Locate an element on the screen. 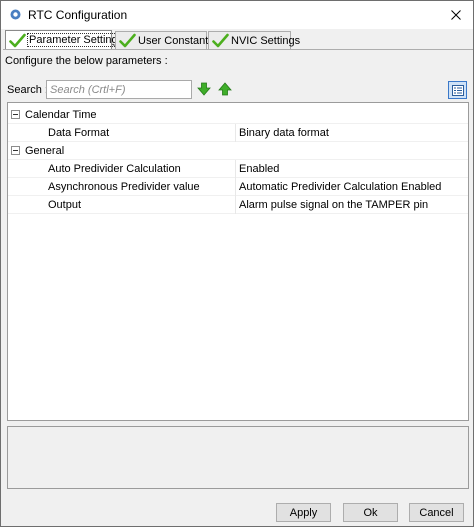 Image resolution: width=474 pixels, height=527 pixels. description-panel is located at coordinates (238, 457).